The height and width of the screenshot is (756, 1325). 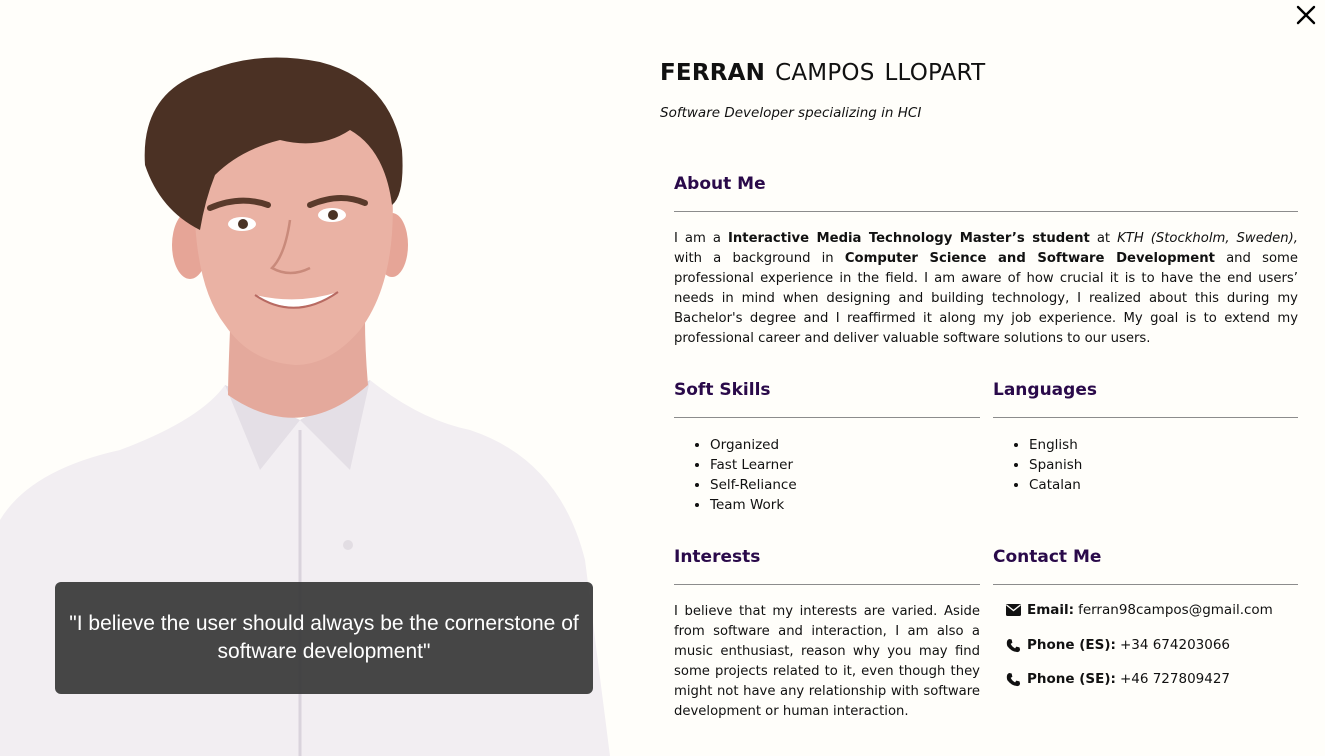 What do you see at coordinates (986, 211) in the screenshot?
I see `about-divider` at bounding box center [986, 211].